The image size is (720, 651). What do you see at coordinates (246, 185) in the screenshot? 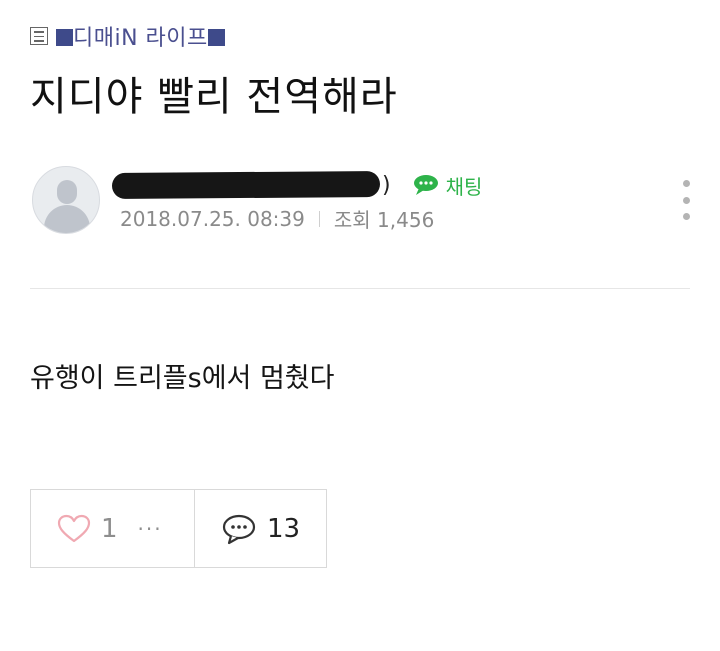
I see `redacted-author-name` at bounding box center [246, 185].